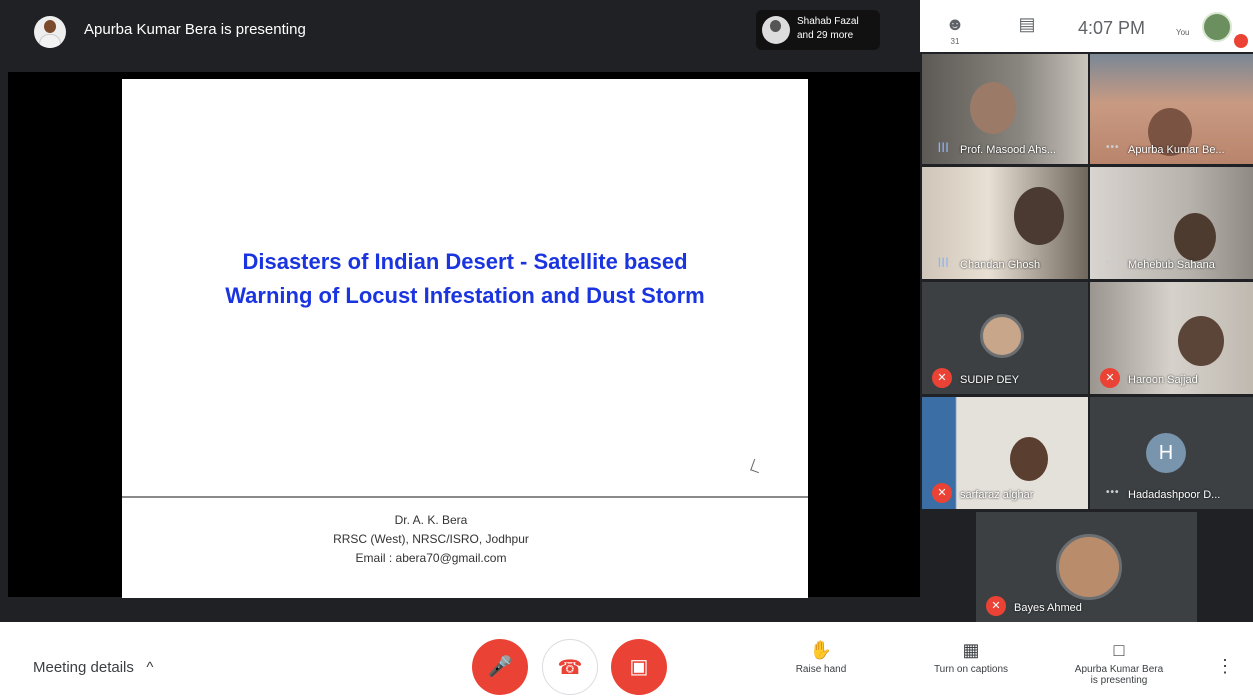  Describe the element at coordinates (50, 32) in the screenshot. I see `presenter-avatar` at that location.